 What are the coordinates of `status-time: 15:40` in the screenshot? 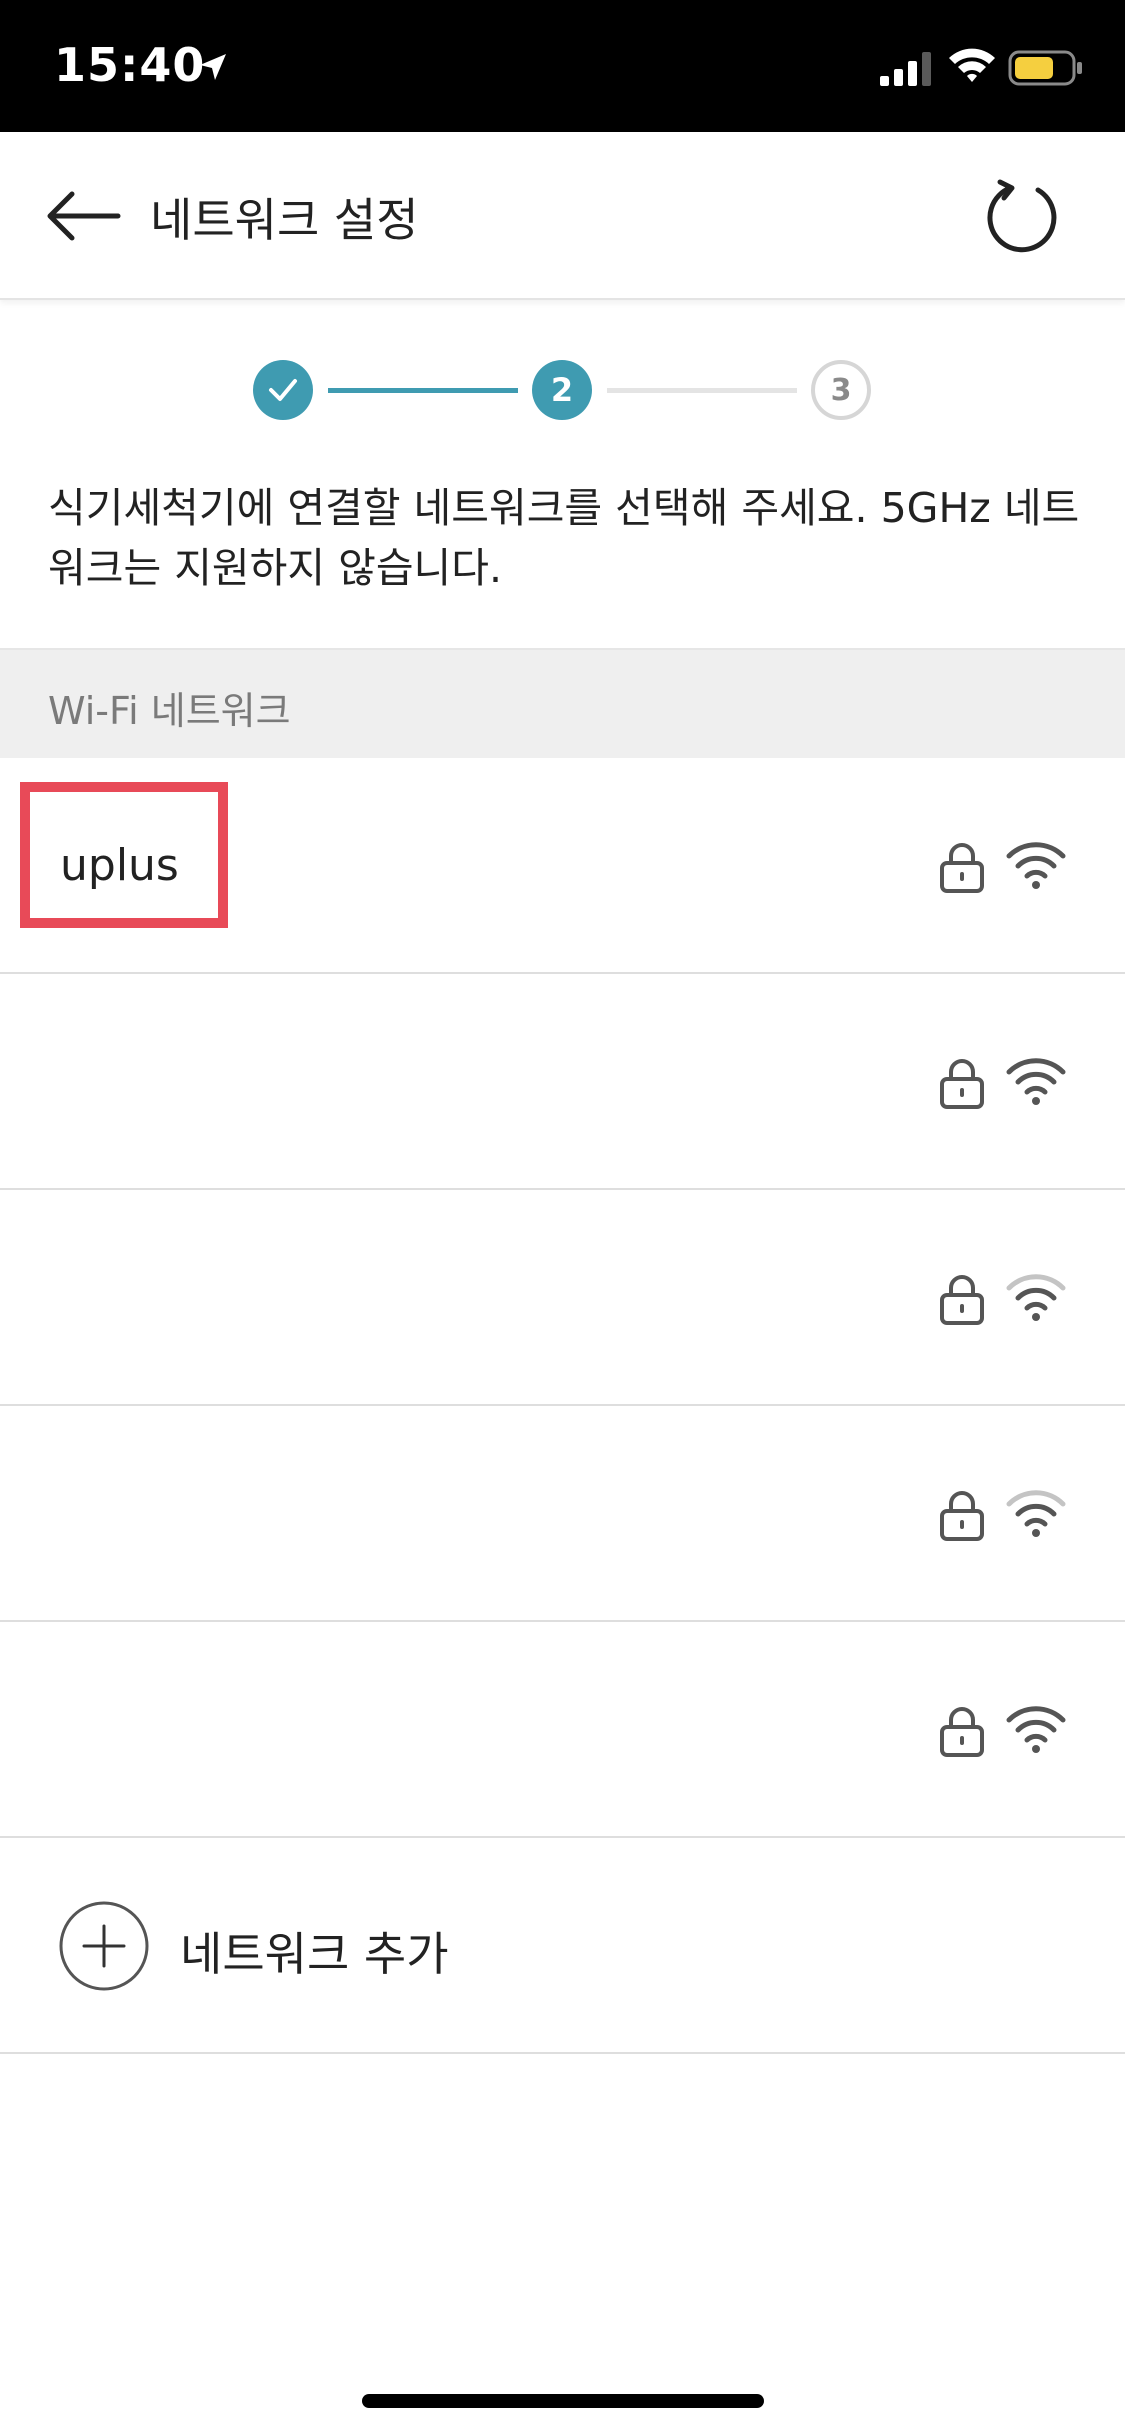 It's located at (130, 65).